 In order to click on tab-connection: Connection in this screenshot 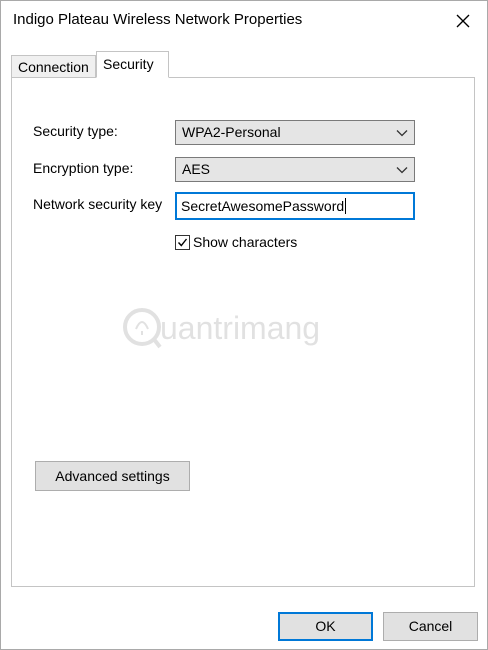, I will do `click(53, 66)`.